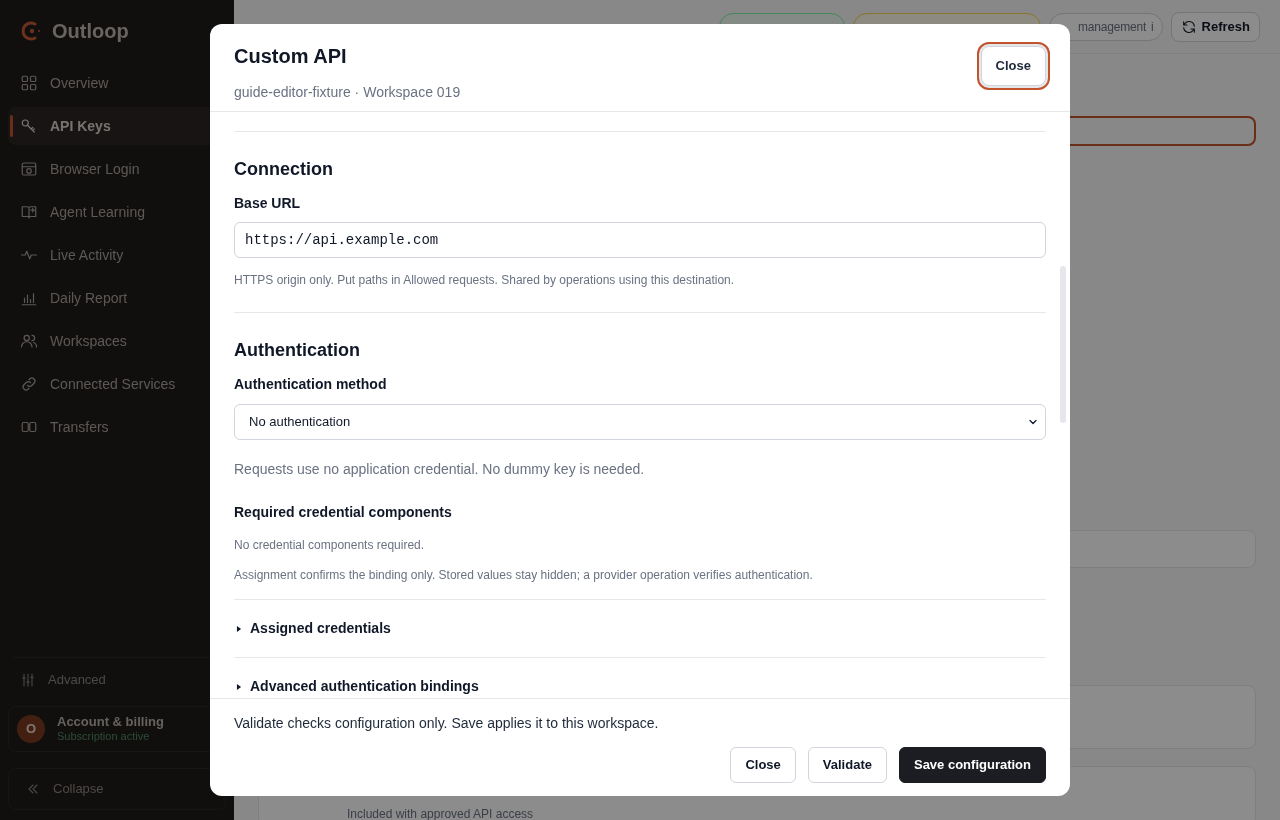 The image size is (1280, 820). What do you see at coordinates (29, 83) in the screenshot?
I see `grid-icon` at bounding box center [29, 83].